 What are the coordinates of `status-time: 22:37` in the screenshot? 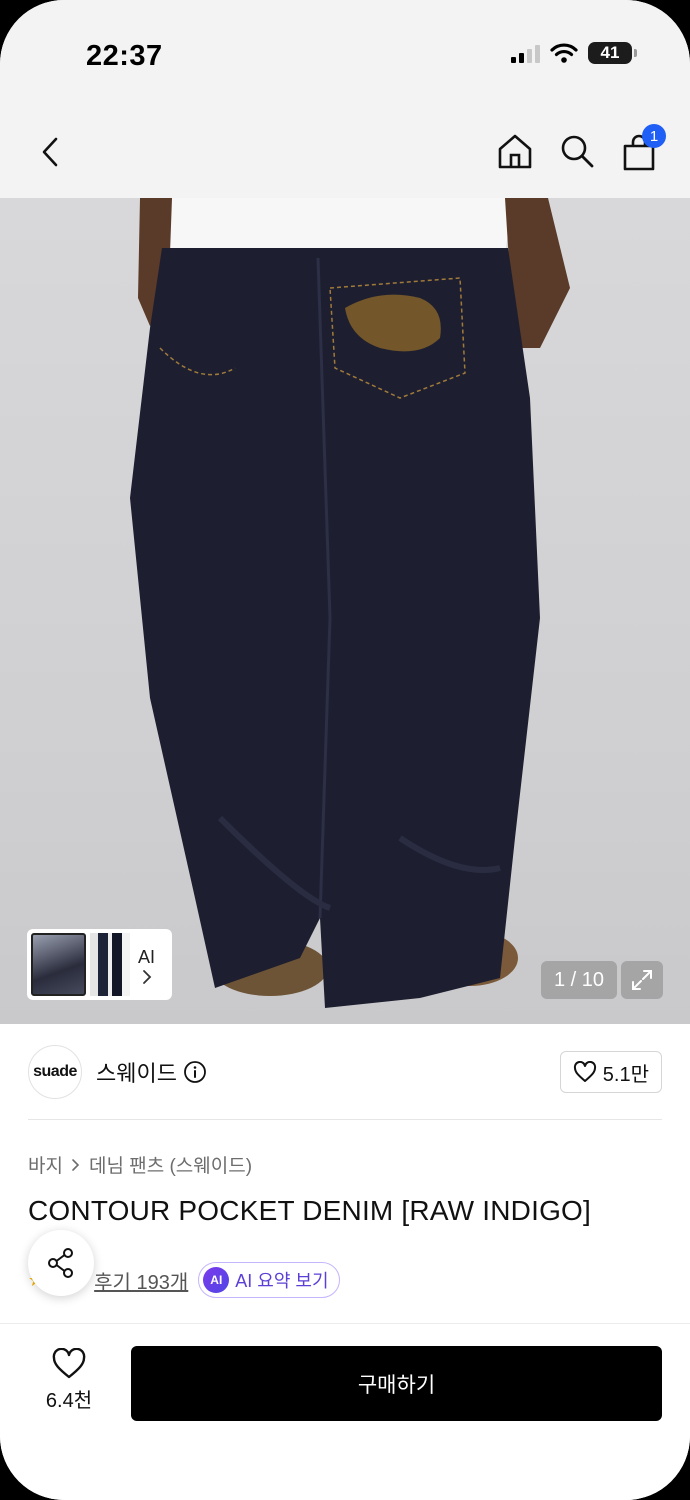 It's located at (124, 56).